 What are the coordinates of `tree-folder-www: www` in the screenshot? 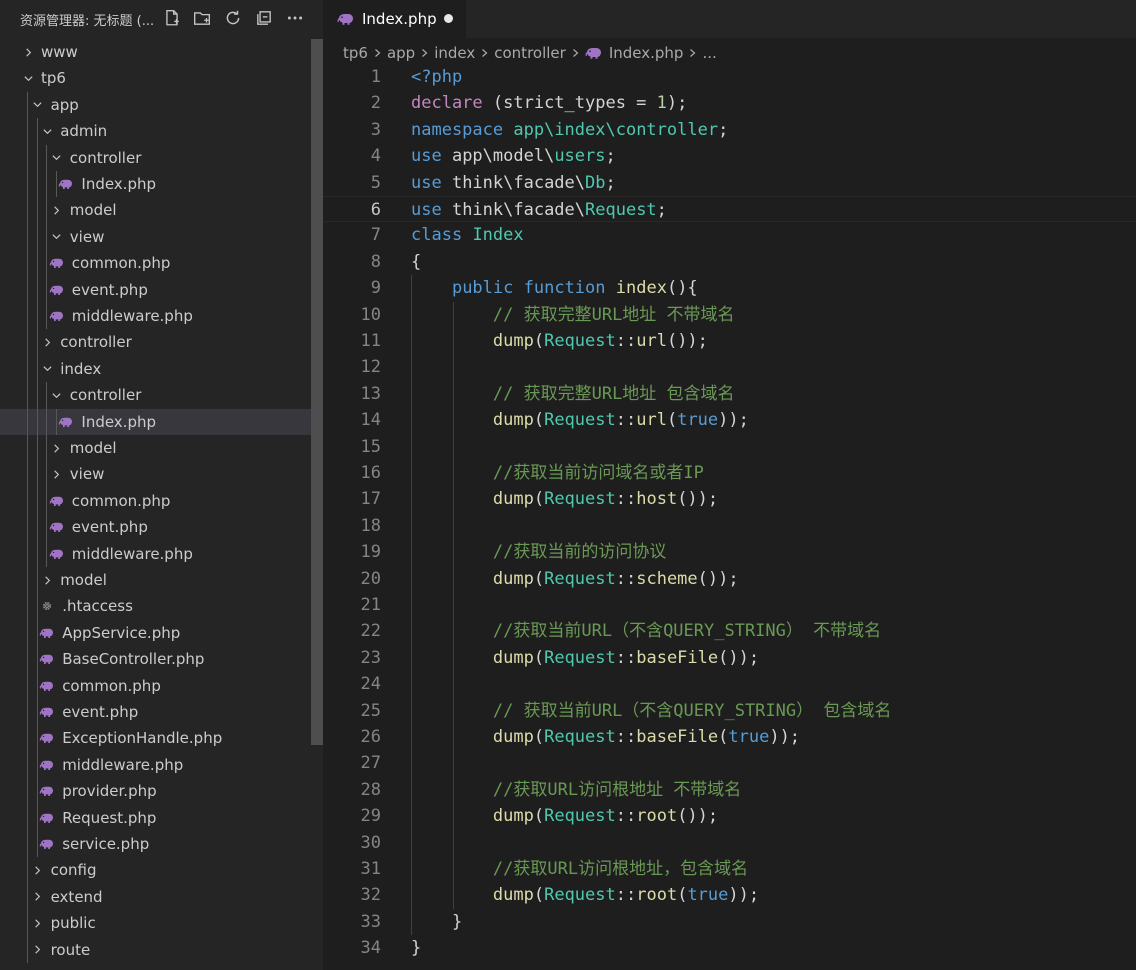 It's located at (161, 52).